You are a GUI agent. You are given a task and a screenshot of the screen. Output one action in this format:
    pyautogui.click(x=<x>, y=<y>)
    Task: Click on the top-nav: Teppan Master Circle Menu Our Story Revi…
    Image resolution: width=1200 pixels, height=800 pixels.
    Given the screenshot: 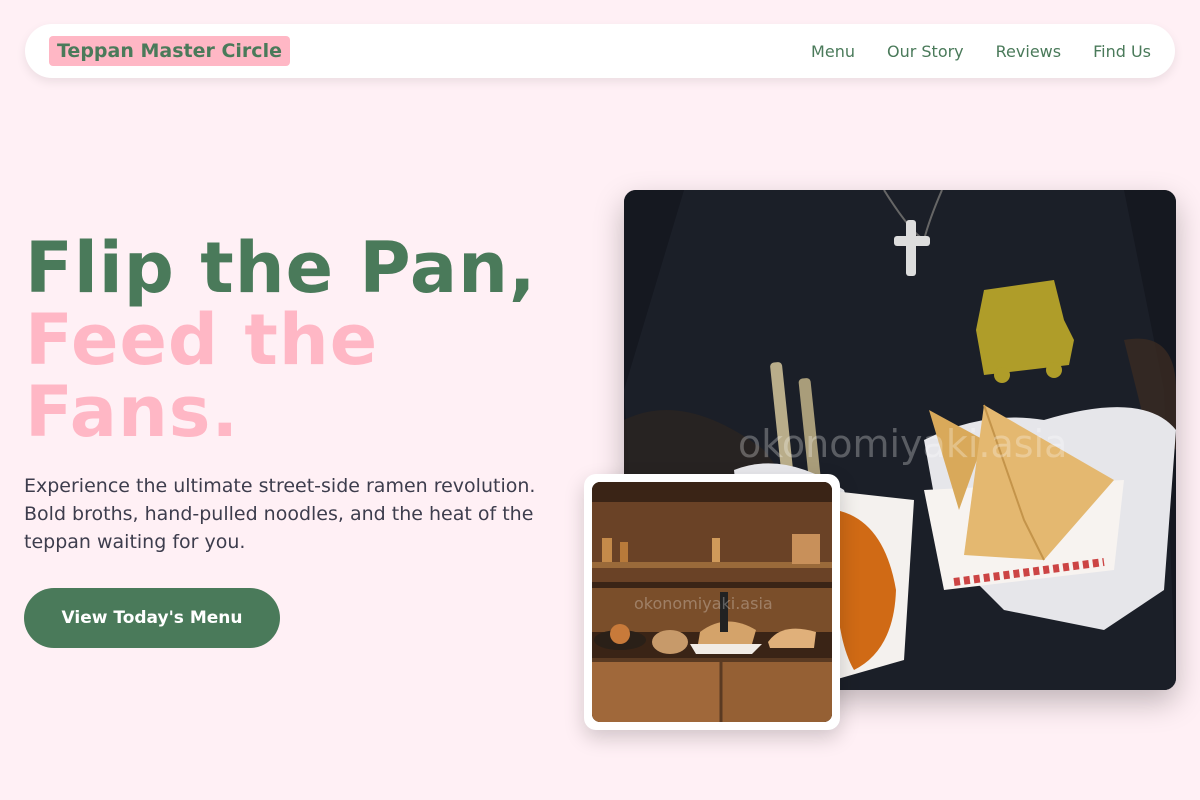 What is the action you would take?
    pyautogui.click(x=600, y=51)
    